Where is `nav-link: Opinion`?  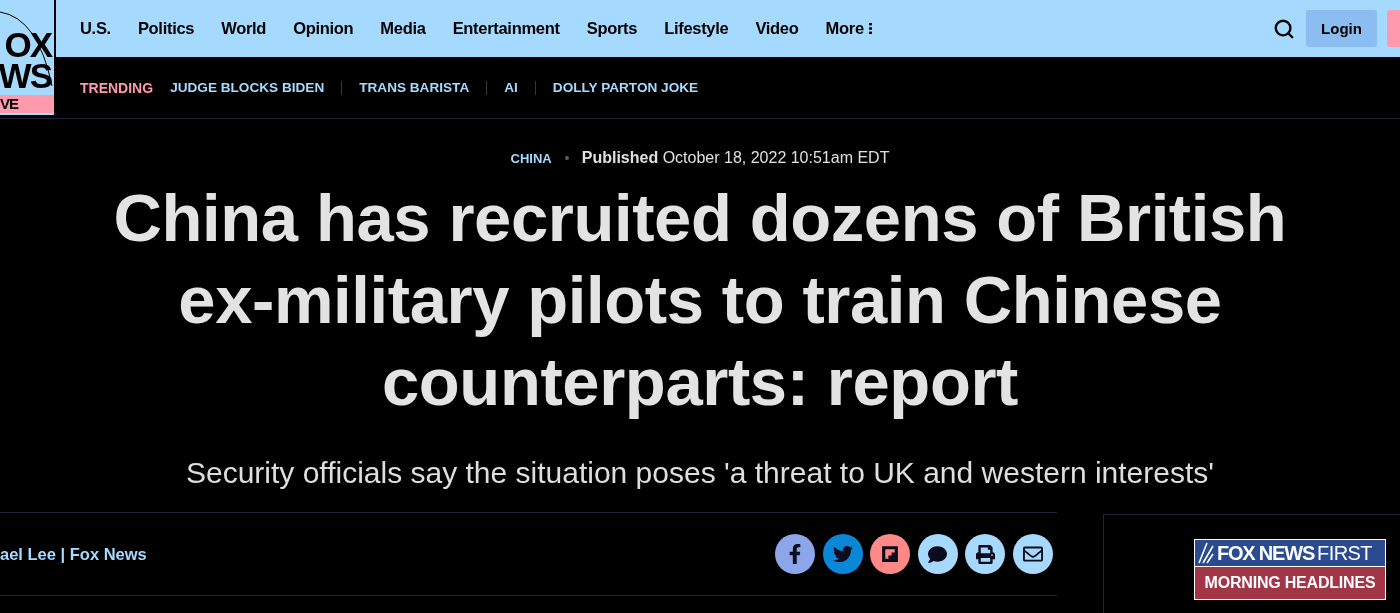 nav-link: Opinion is located at coordinates (323, 28).